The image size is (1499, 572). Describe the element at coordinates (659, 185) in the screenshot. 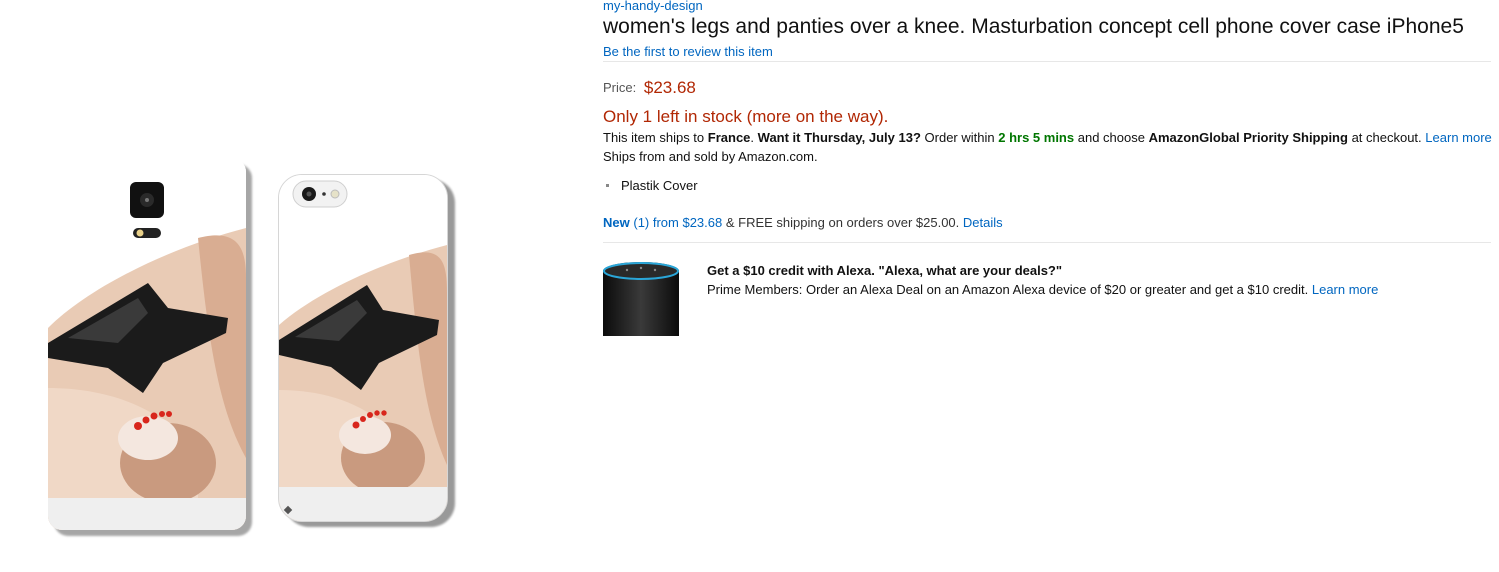

I see `feature-text: Plastik Cover` at that location.